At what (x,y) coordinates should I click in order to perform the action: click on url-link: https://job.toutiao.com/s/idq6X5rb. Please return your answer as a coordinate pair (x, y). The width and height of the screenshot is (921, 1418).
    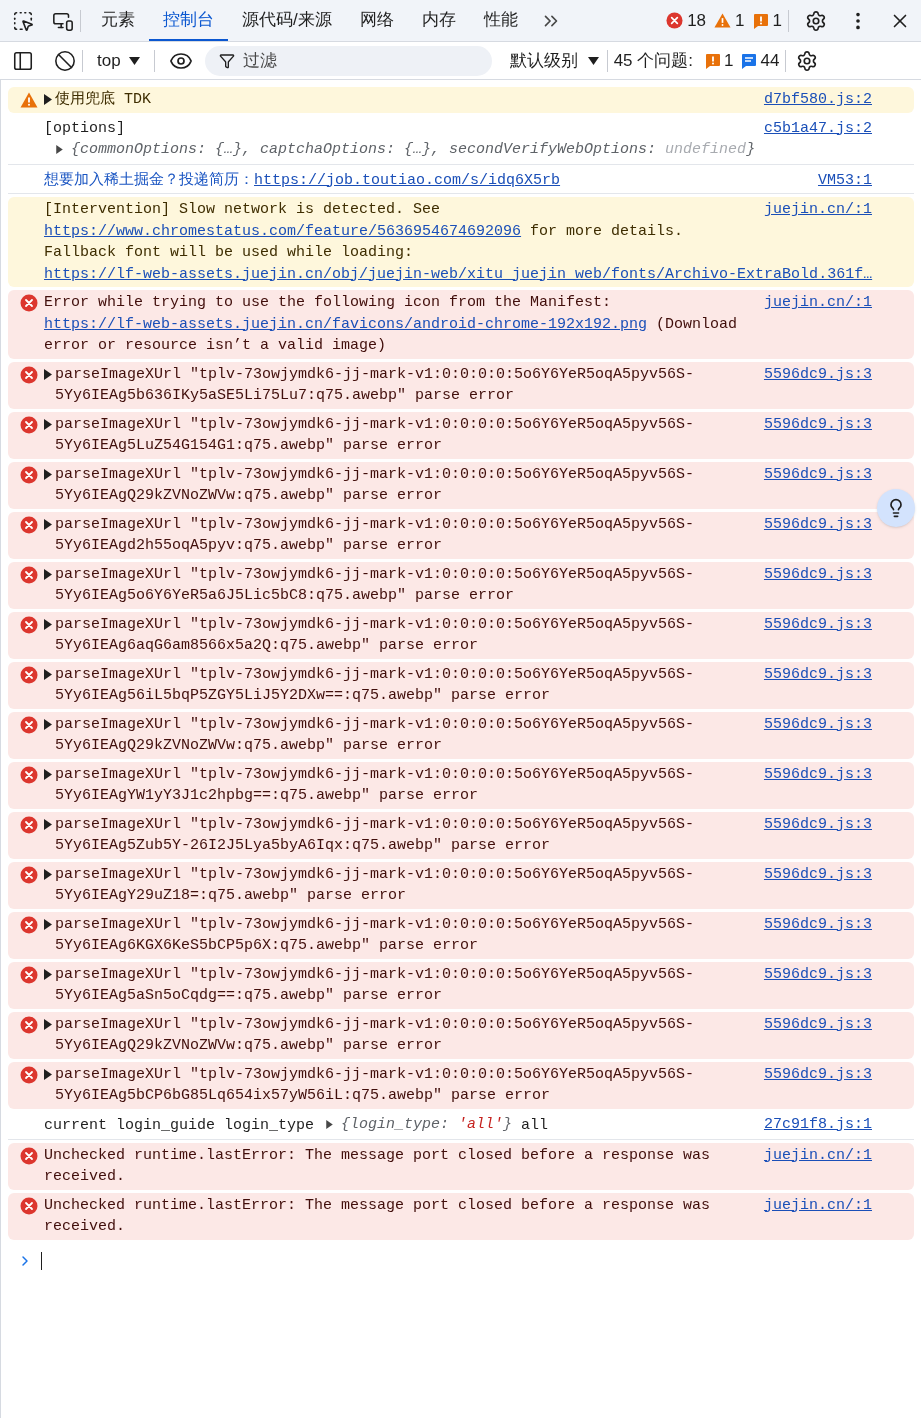
    Looking at the image, I should click on (407, 180).